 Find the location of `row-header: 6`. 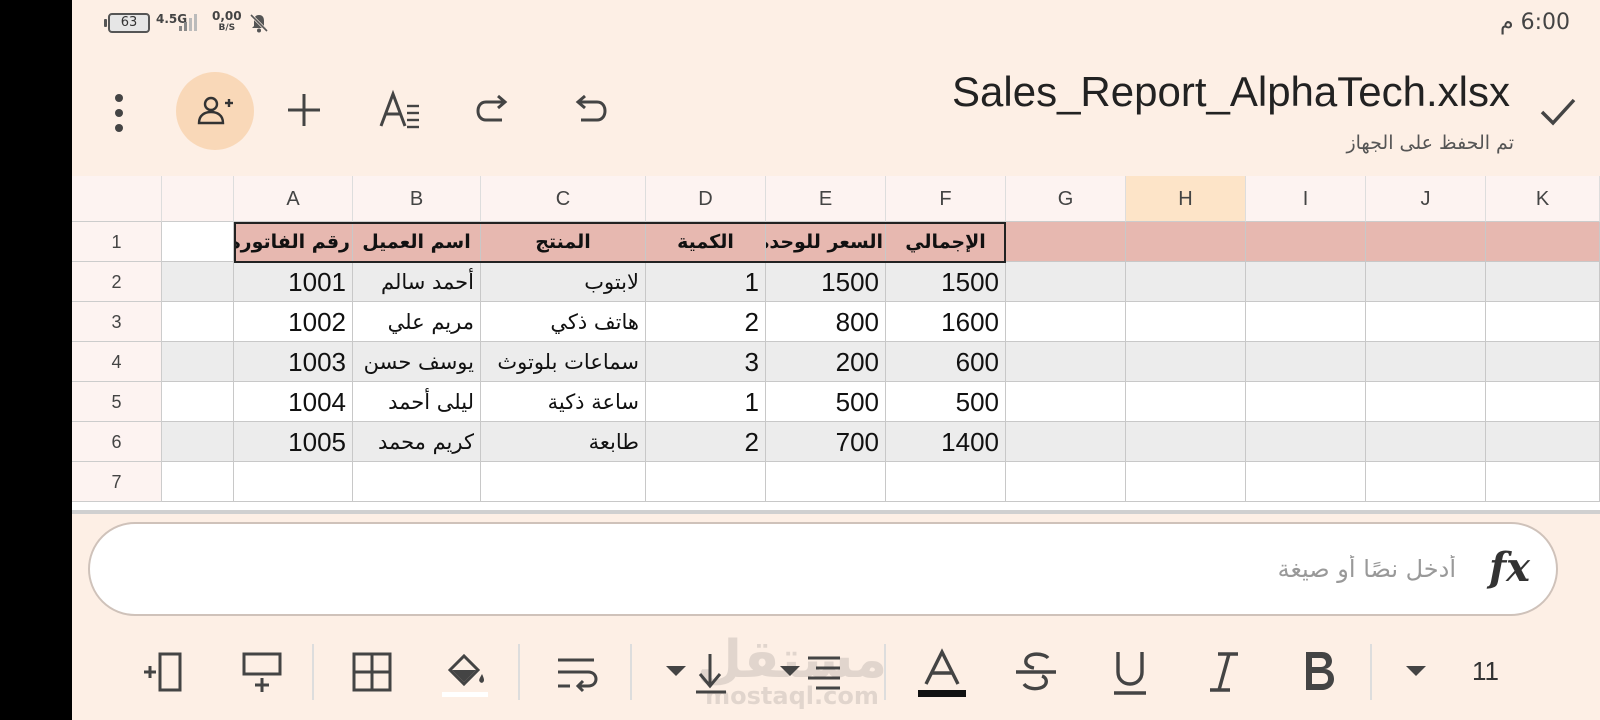

row-header: 6 is located at coordinates (117, 442).